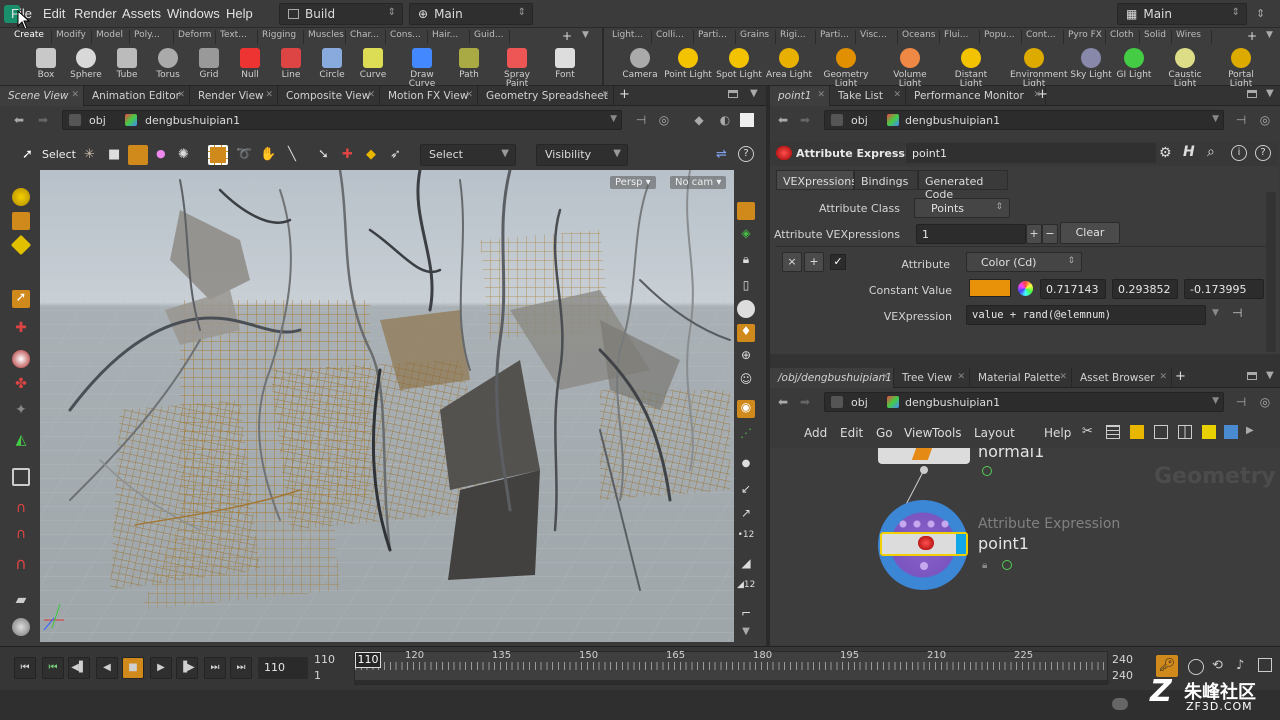 This screenshot has width=1280, height=720. I want to click on tool-distant-light: Distant Light, so click(971, 67).